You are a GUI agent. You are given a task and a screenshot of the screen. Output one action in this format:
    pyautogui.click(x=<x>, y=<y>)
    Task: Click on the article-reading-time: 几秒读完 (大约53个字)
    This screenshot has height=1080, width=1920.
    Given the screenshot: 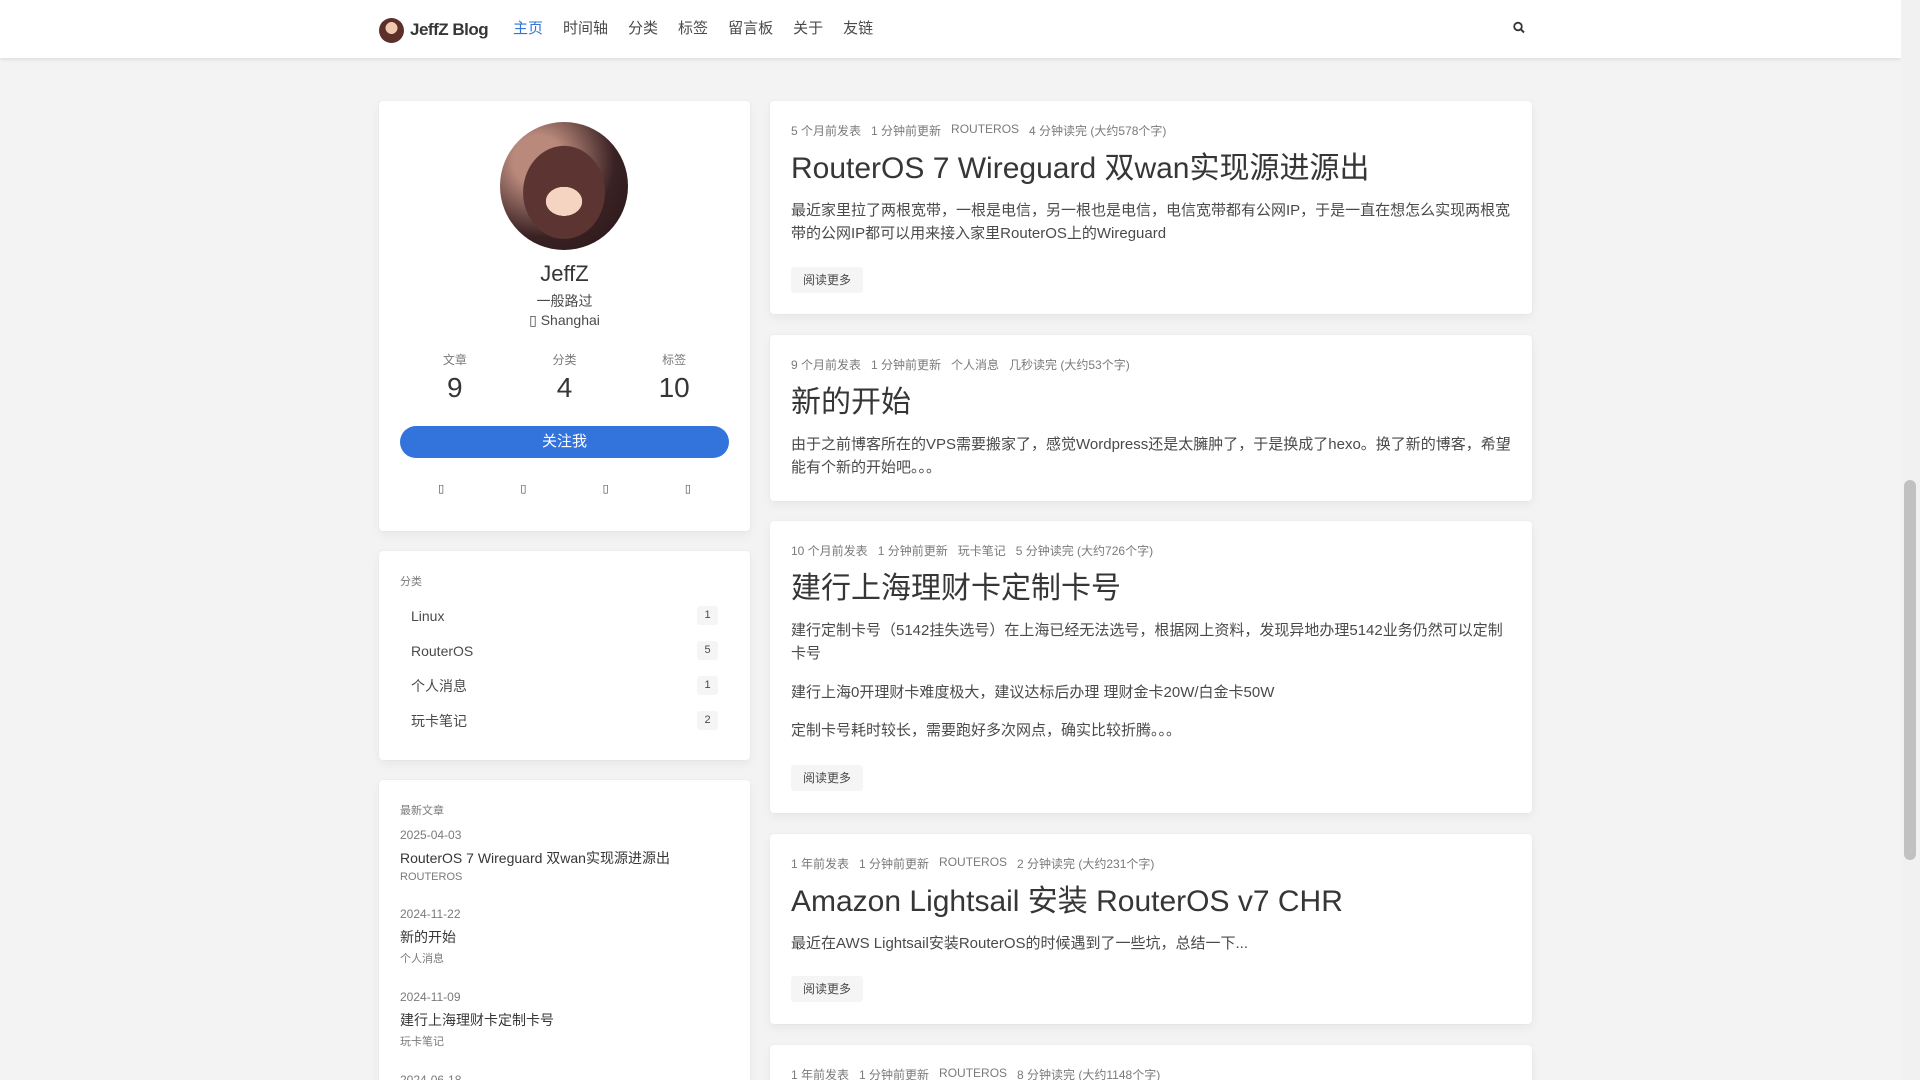 What is the action you would take?
    pyautogui.click(x=1069, y=365)
    